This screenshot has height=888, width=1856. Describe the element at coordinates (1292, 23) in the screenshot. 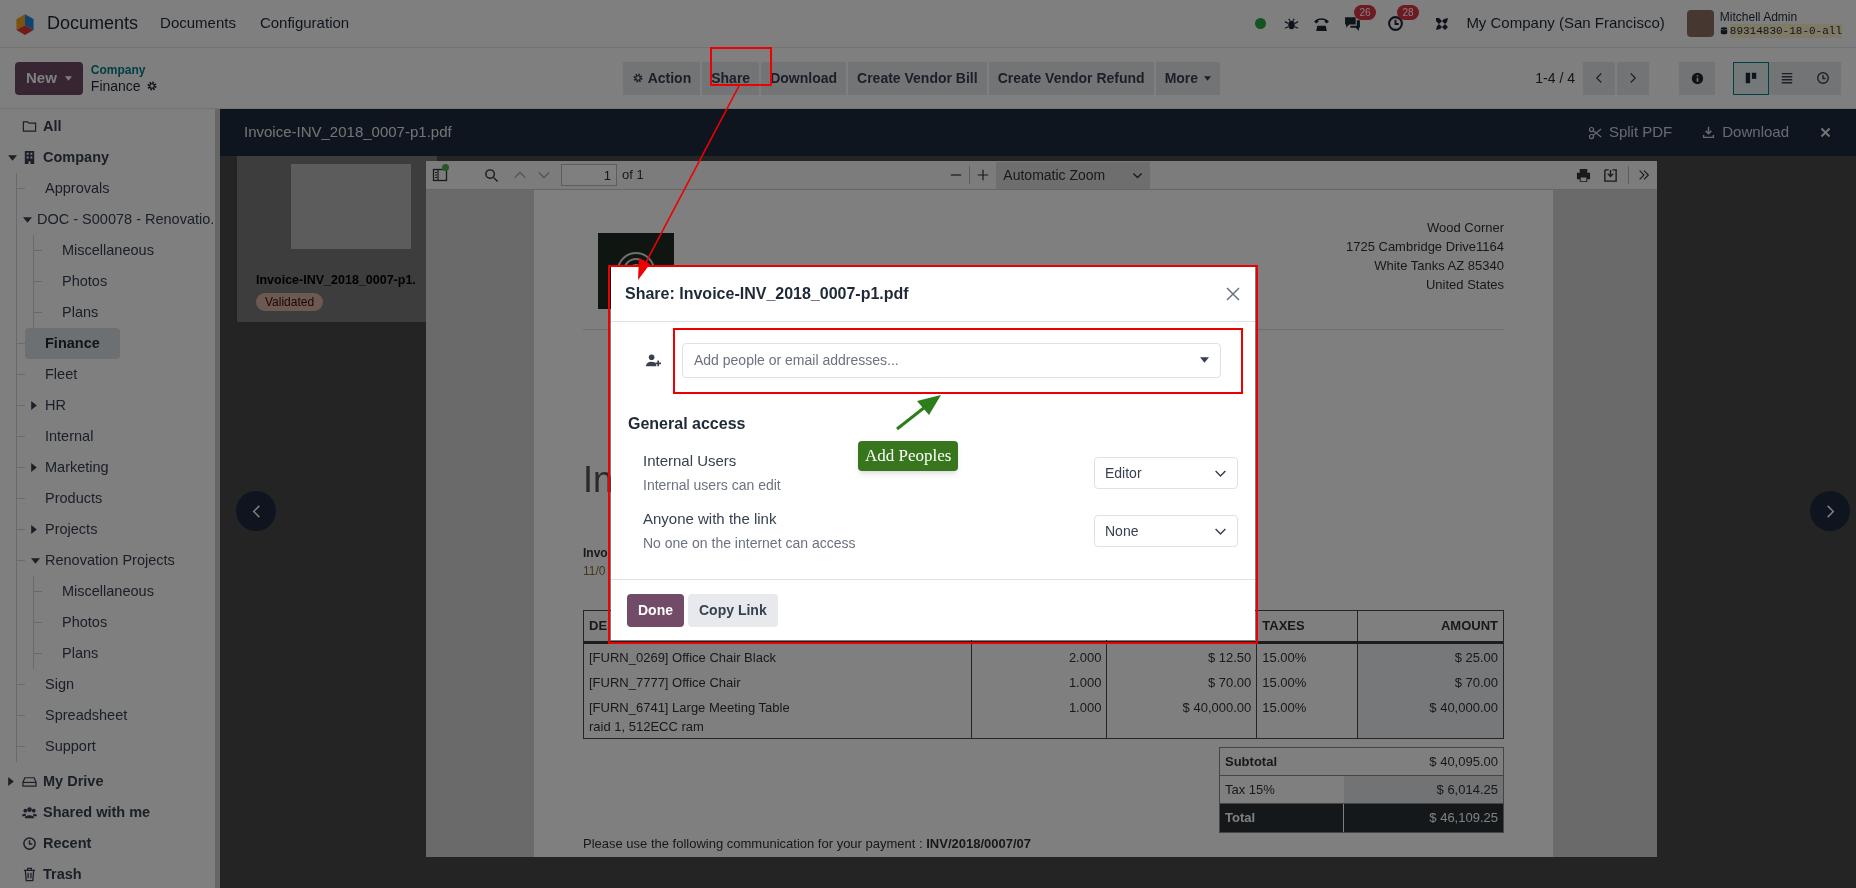

I see `bug-icon` at that location.